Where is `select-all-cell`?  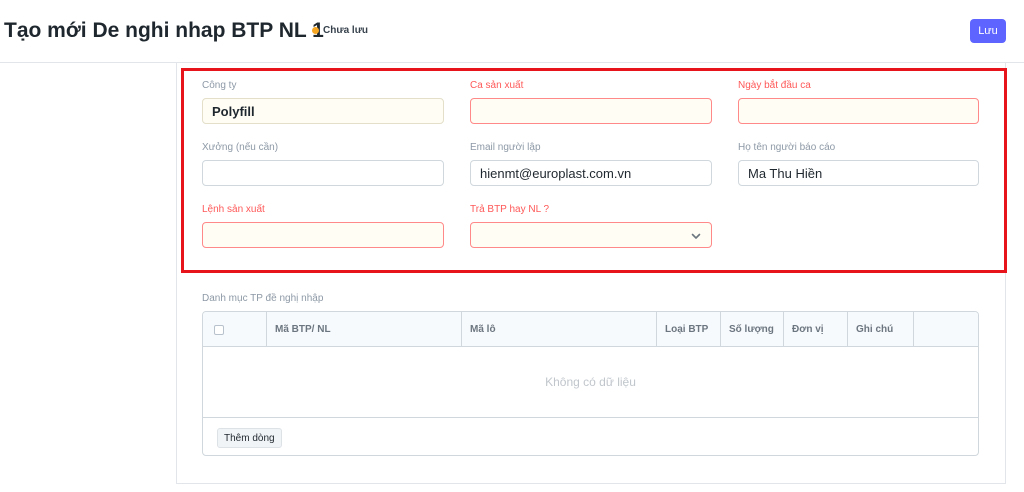
select-all-cell is located at coordinates (235, 329).